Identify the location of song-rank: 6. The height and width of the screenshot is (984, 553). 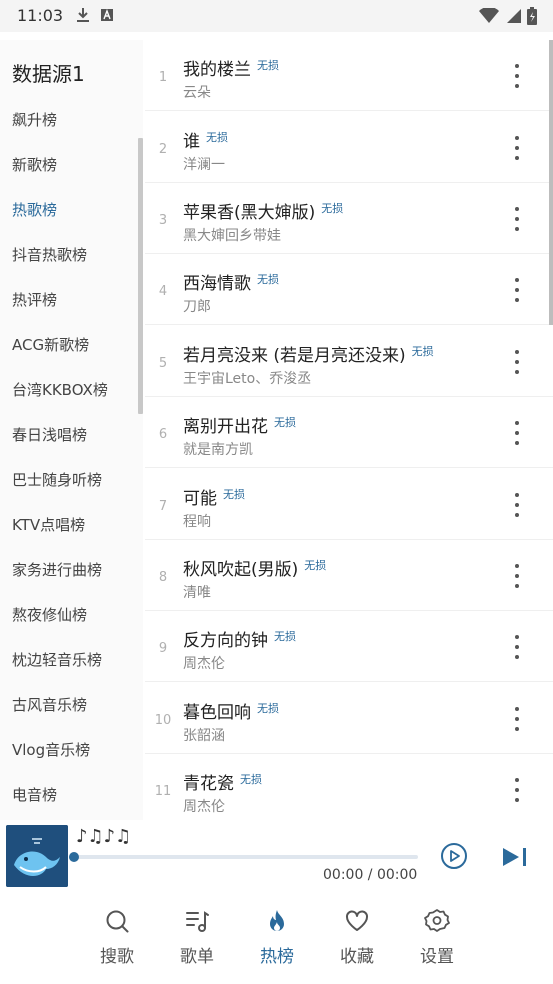
(163, 434).